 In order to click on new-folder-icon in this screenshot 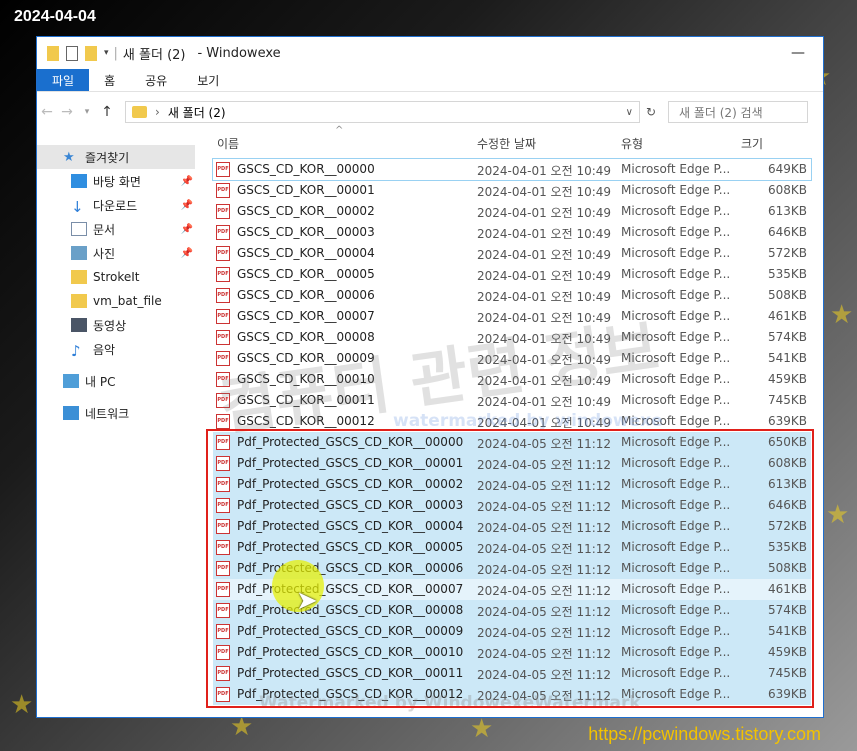, I will do `click(91, 53)`.